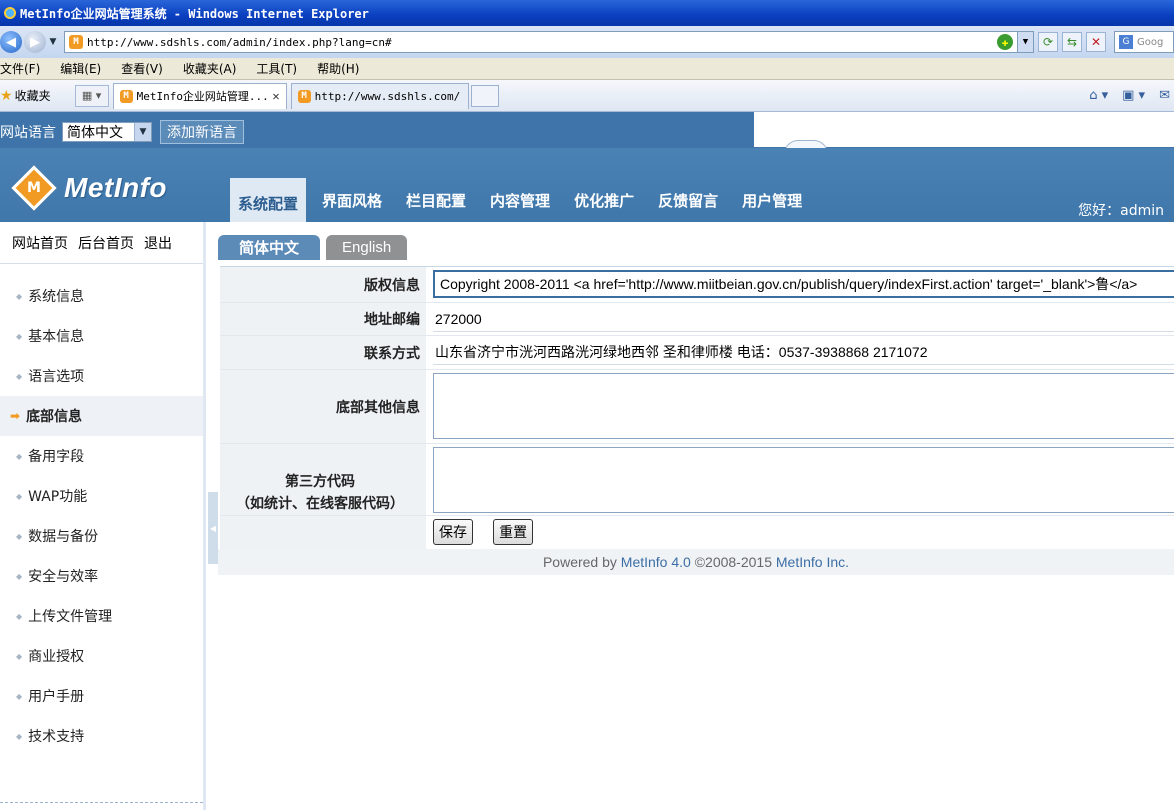 This screenshot has width=1174, height=810. Describe the element at coordinates (1164, 95) in the screenshot. I see `mail-icon: ✉` at that location.